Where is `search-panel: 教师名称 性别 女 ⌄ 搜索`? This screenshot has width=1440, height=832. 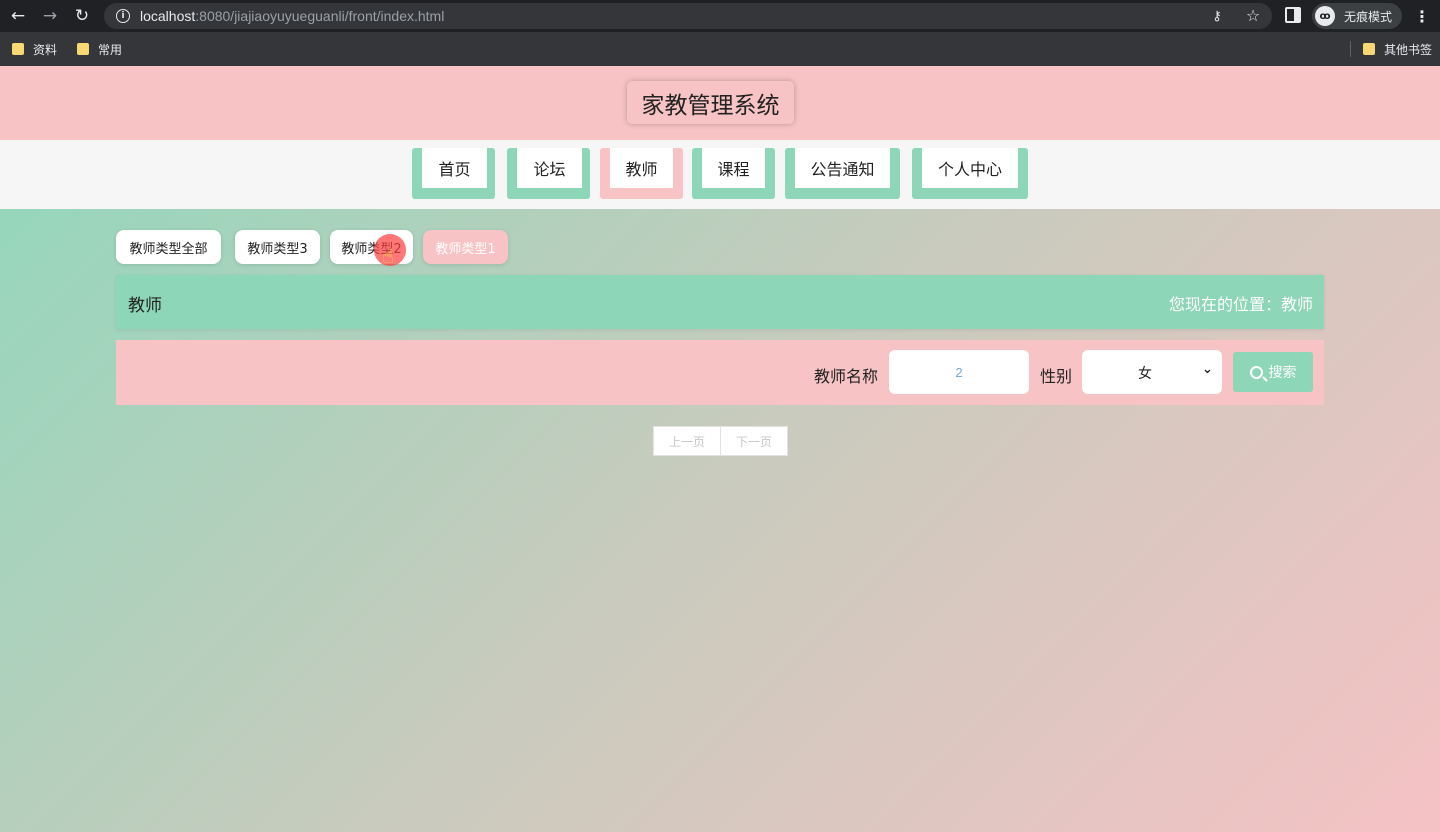
search-panel: 教师名称 性别 女 ⌄ 搜索 is located at coordinates (720, 372).